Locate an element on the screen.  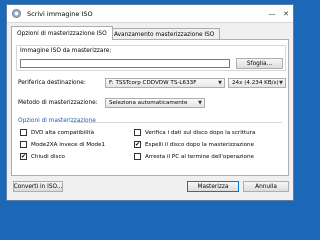
window-title: Scrivi immagine ISO is located at coordinates (60, 13).